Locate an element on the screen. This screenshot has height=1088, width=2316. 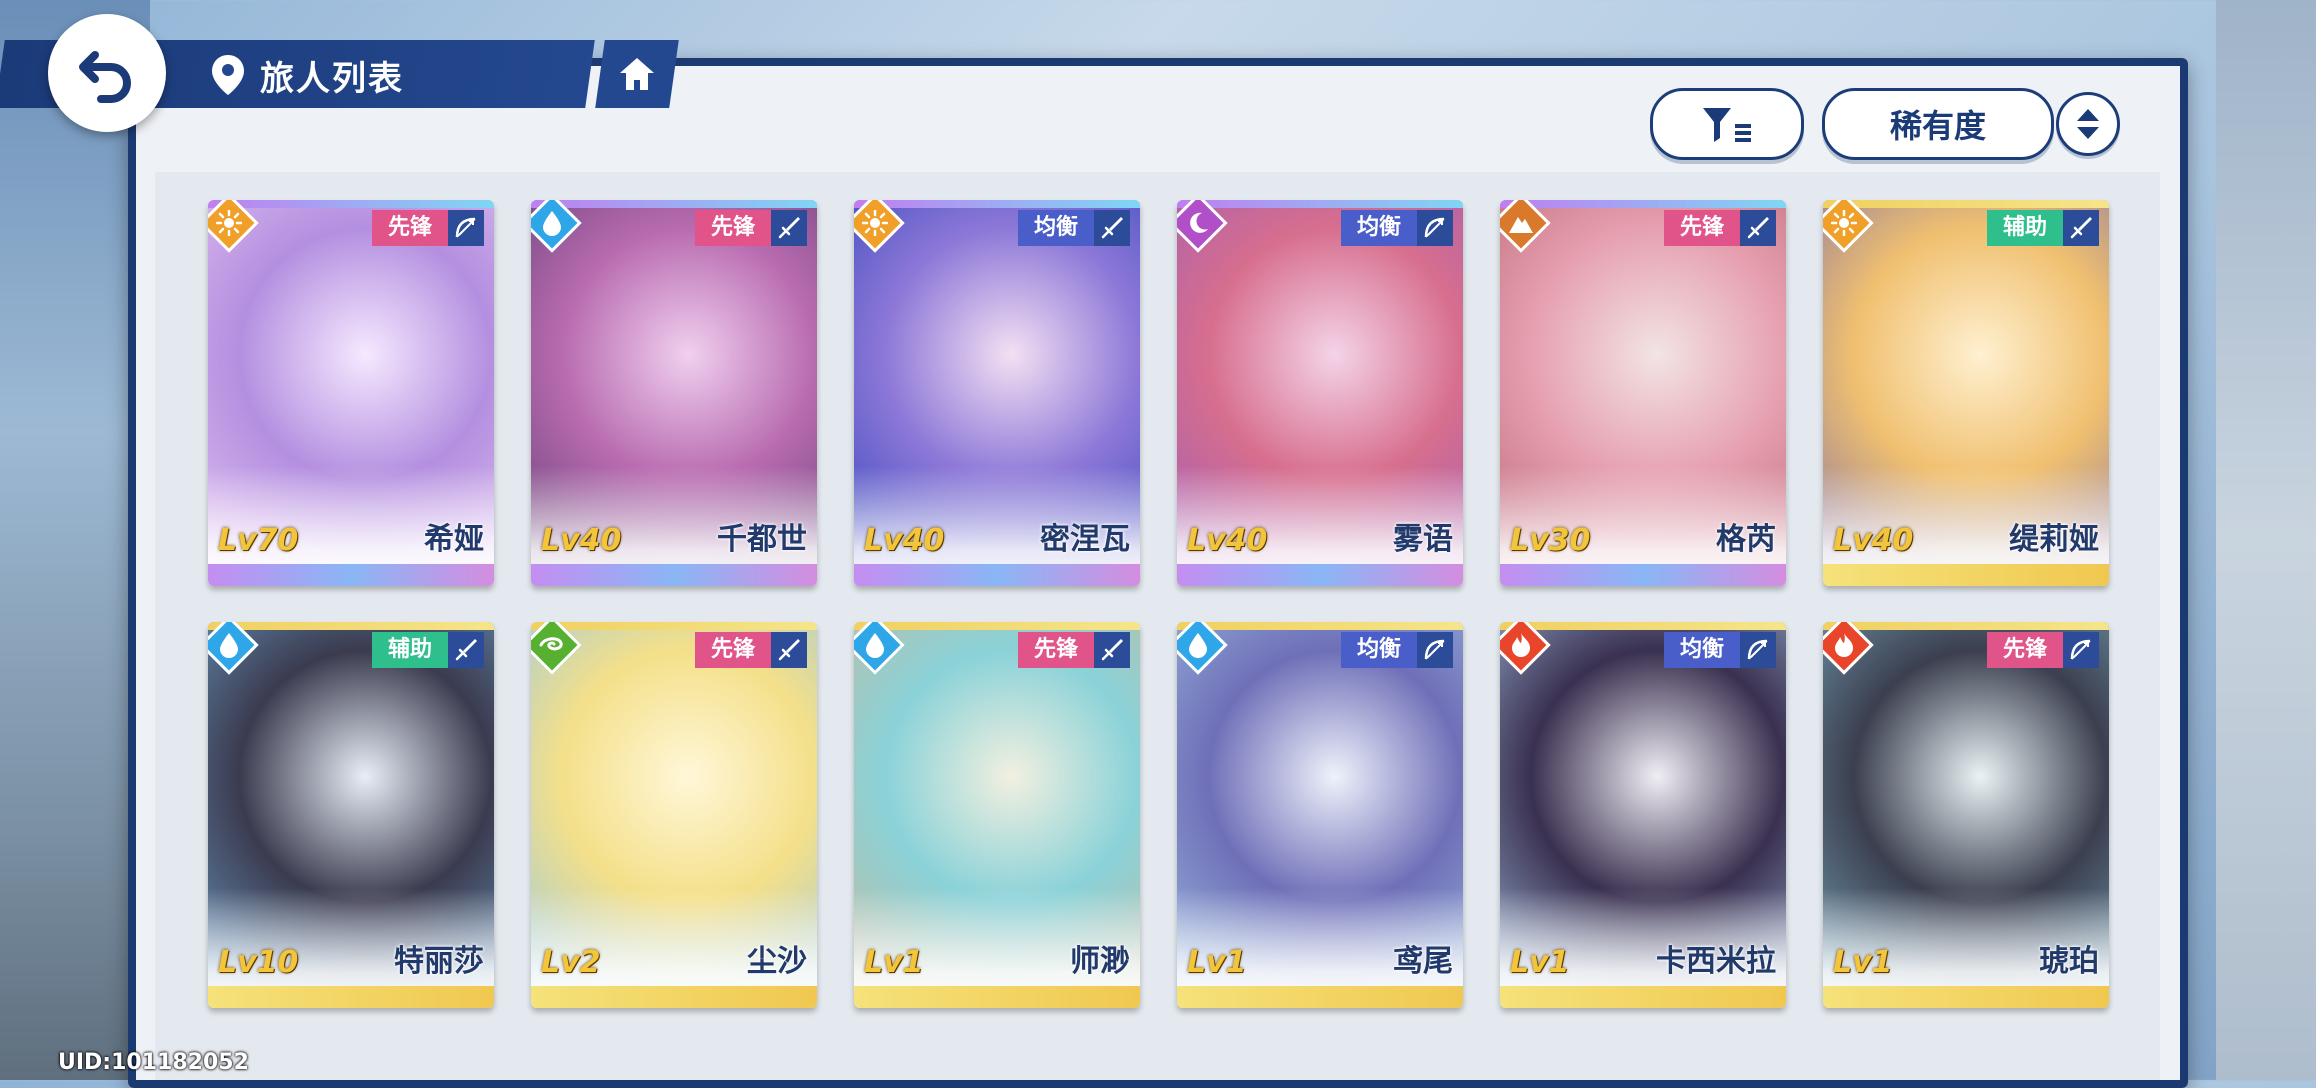
character-name: 特丽莎 is located at coordinates (439, 961).